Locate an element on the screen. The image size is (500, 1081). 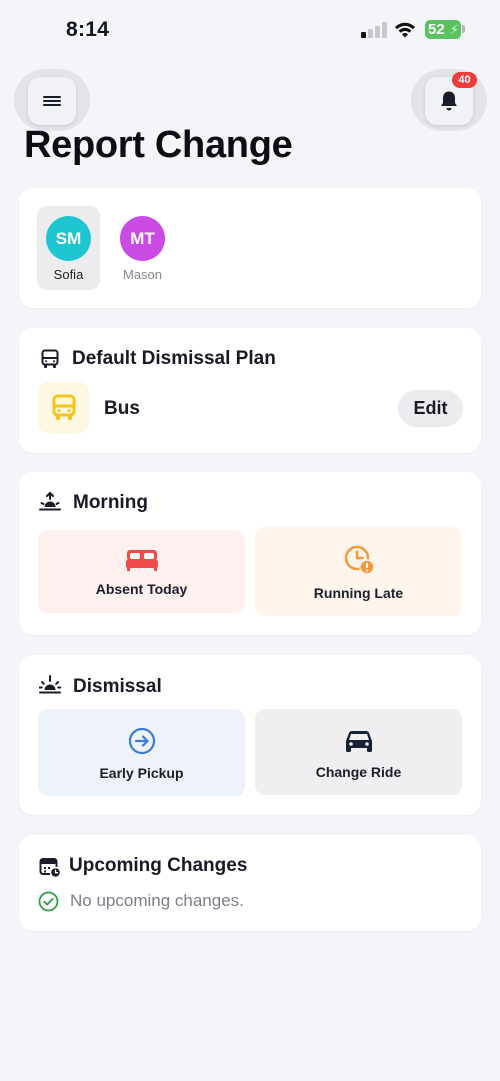
student-mason: MT Mason is located at coordinates (142, 248).